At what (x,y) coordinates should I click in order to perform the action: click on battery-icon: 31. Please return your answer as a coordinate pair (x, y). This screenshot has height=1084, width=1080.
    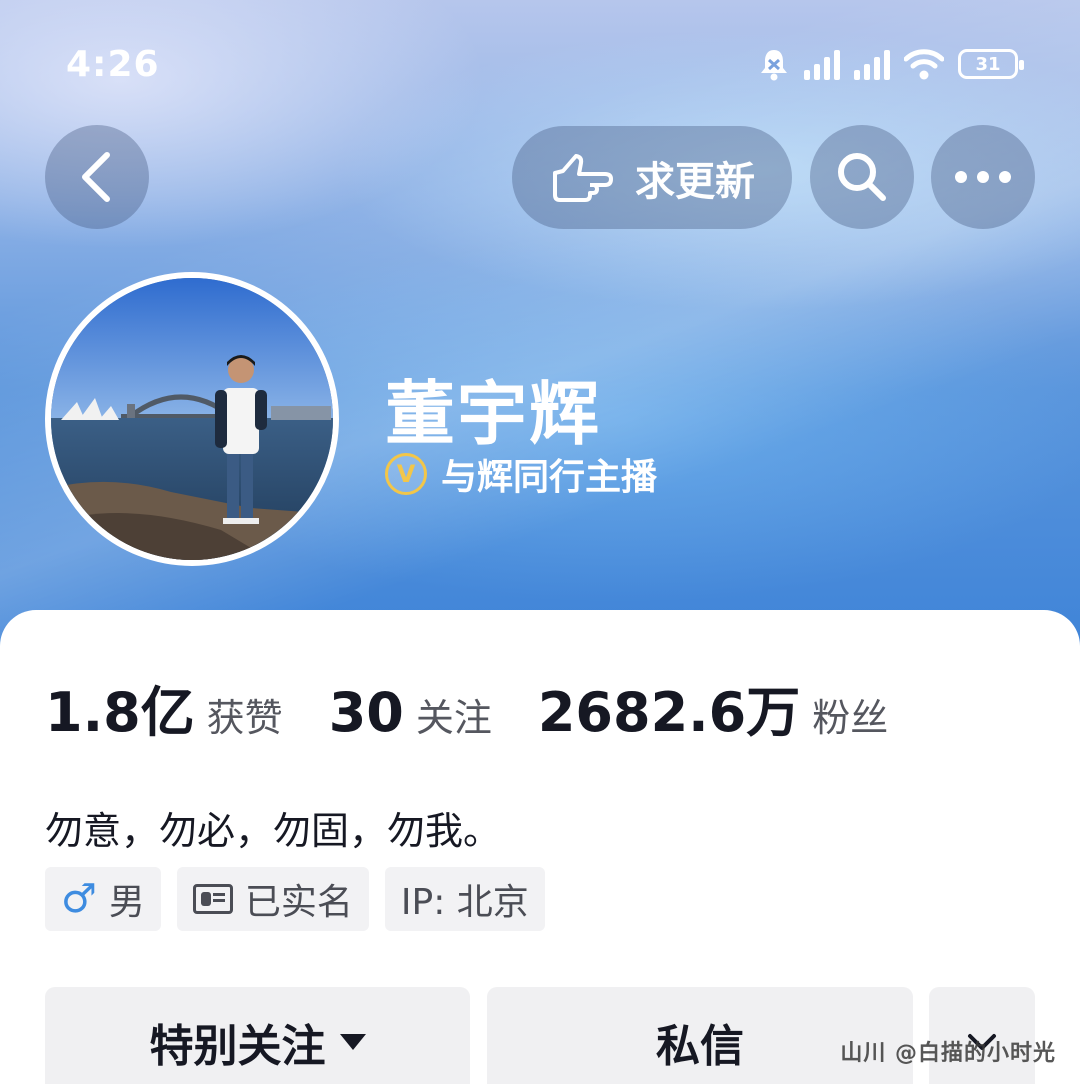
    Looking at the image, I should click on (991, 64).